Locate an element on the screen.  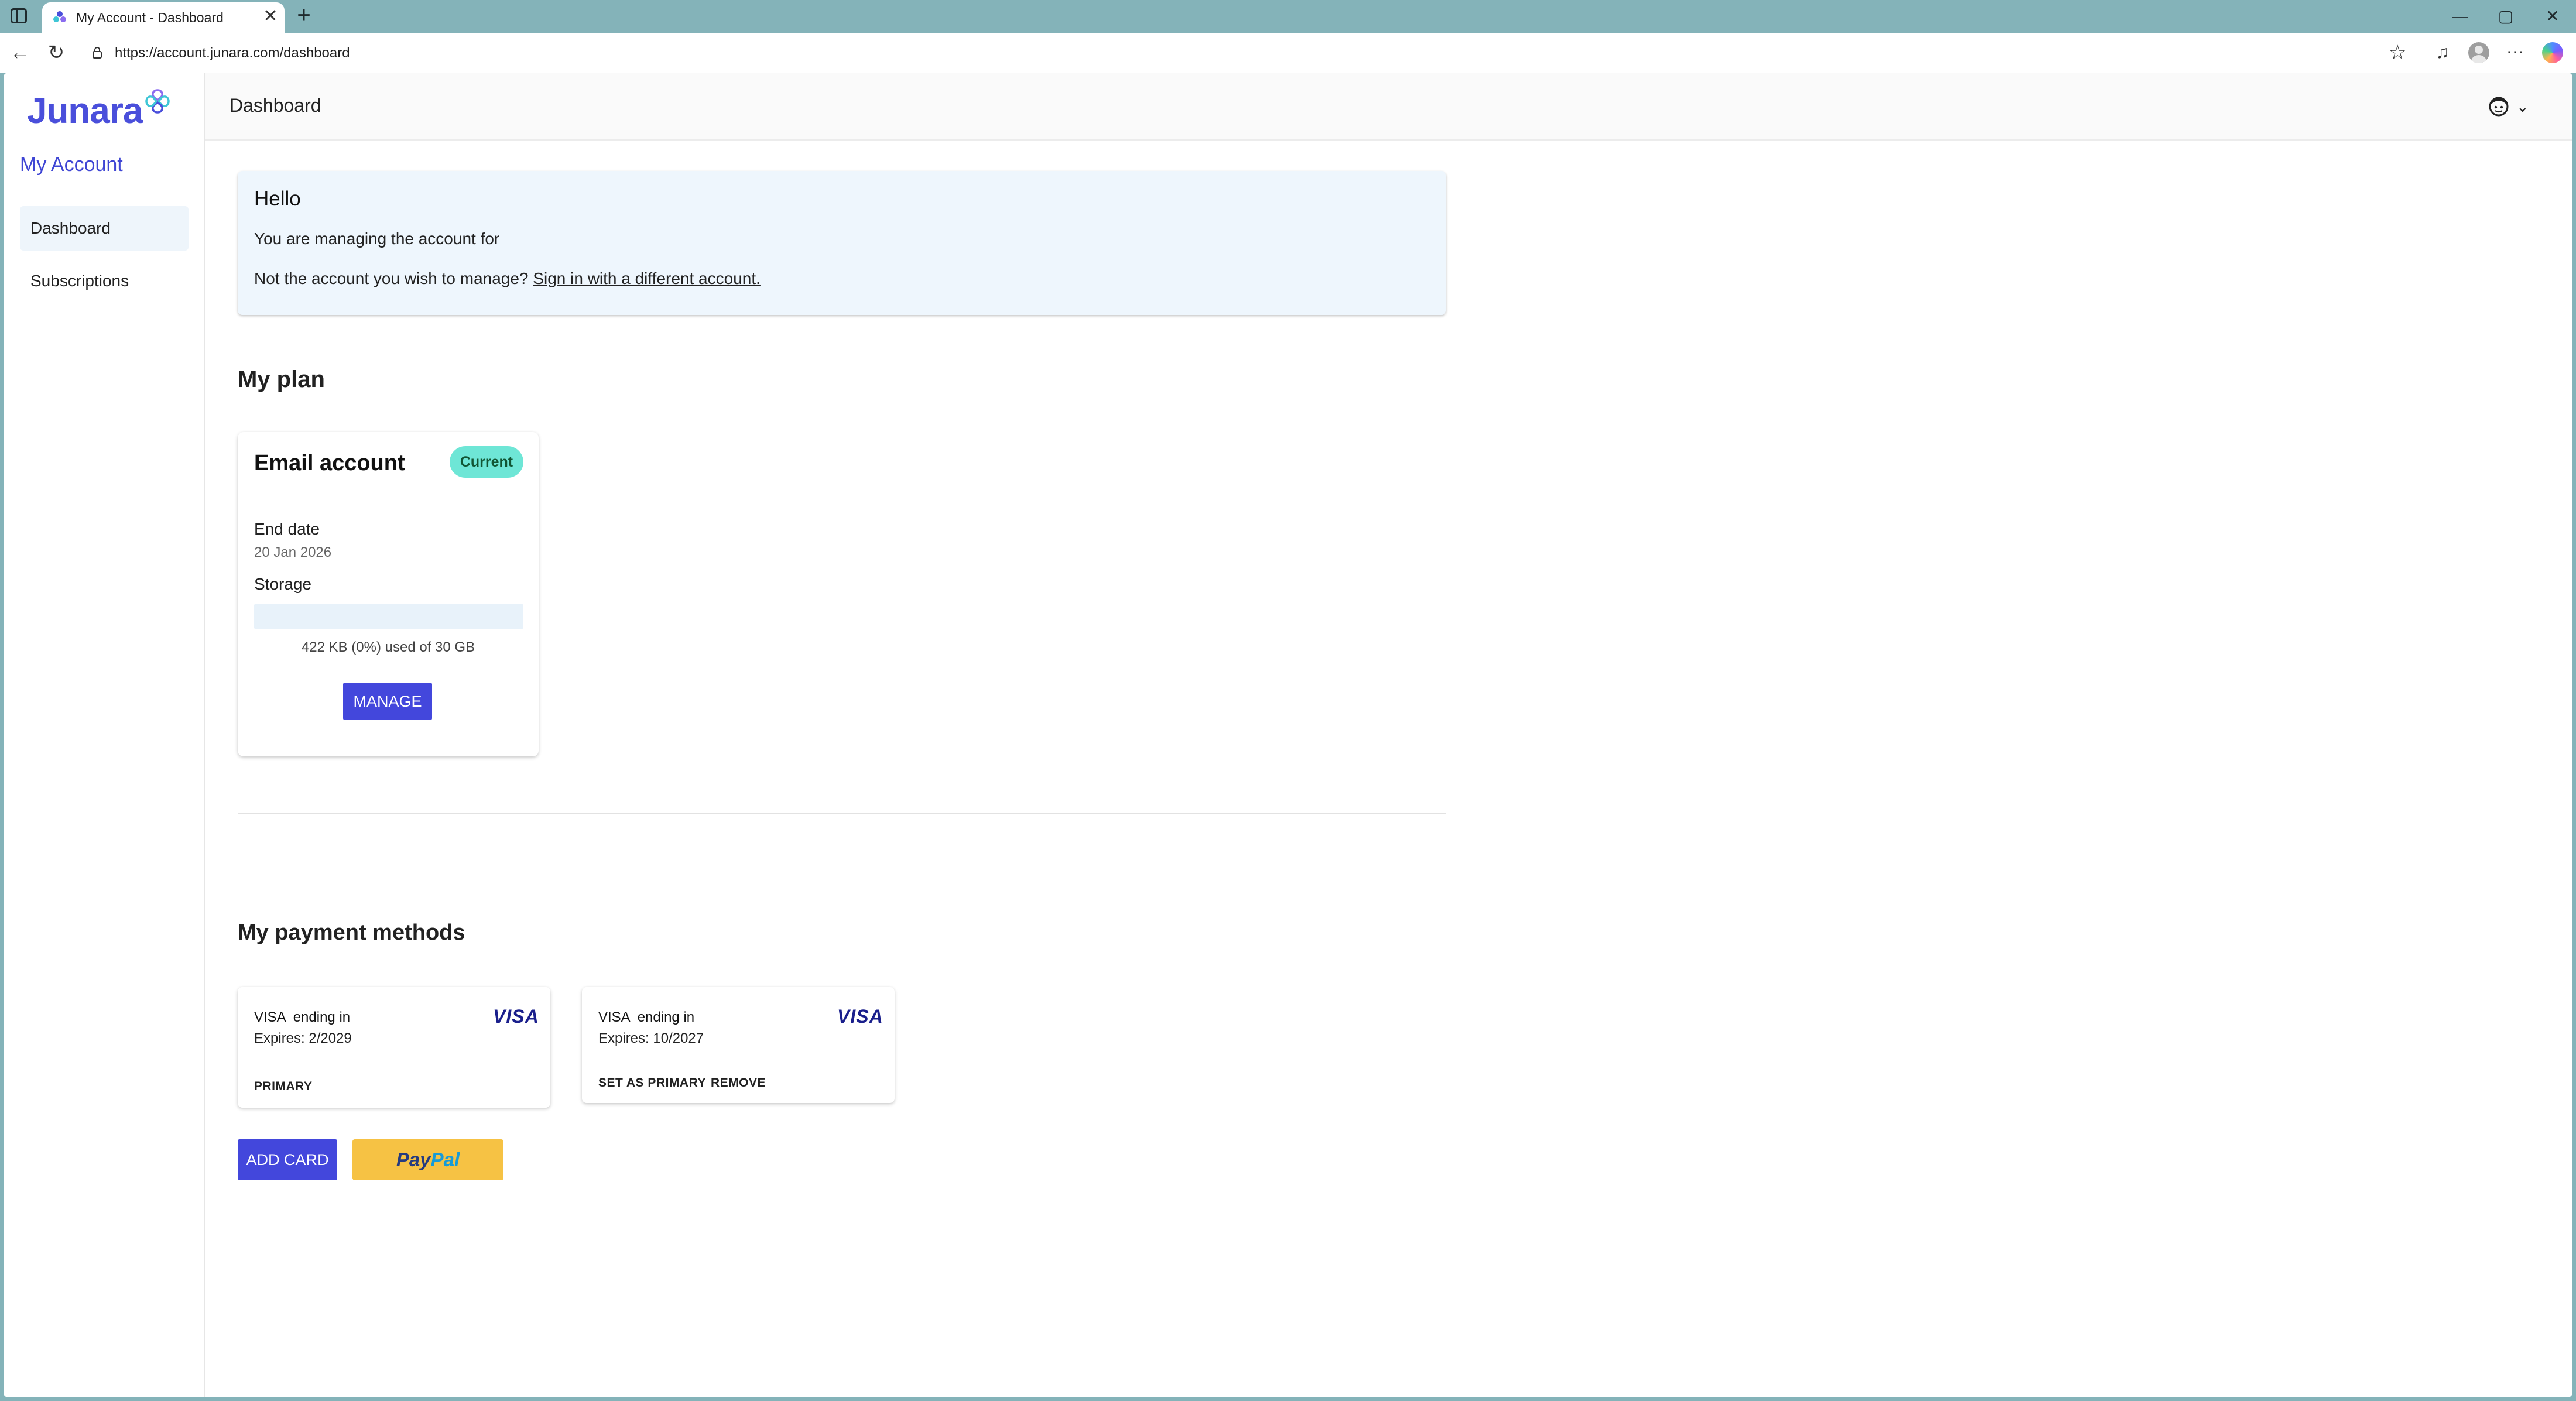
sidebar-heading: My Account is located at coordinates (71, 164).